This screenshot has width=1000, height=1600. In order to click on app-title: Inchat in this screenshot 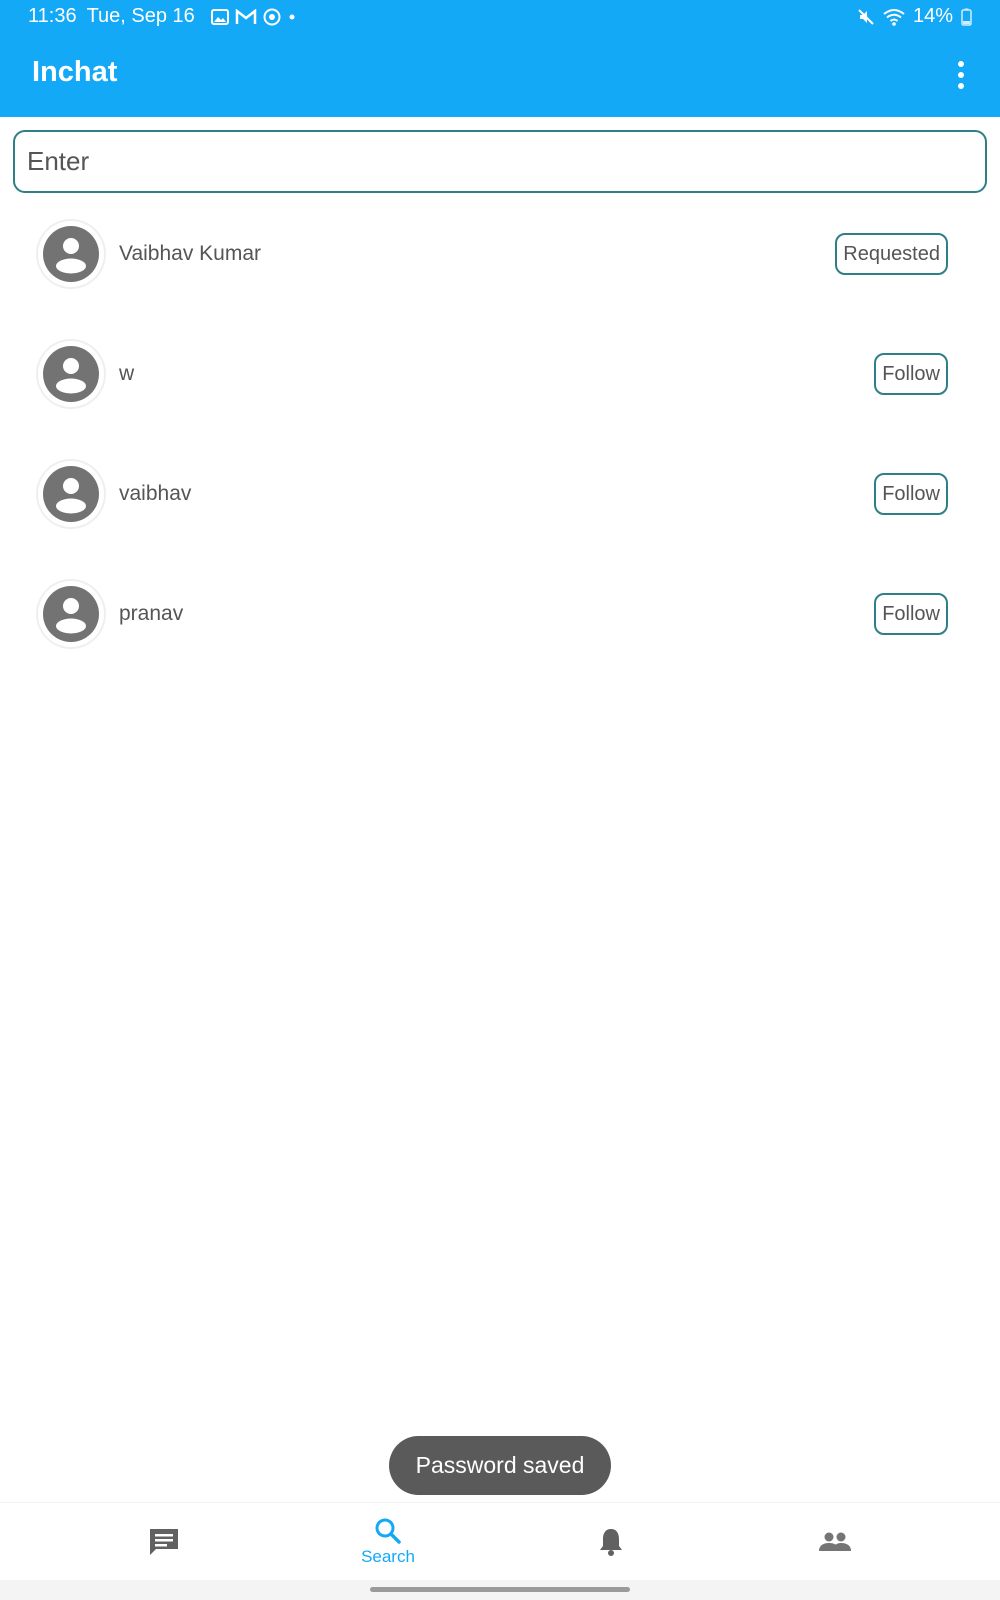, I will do `click(75, 72)`.